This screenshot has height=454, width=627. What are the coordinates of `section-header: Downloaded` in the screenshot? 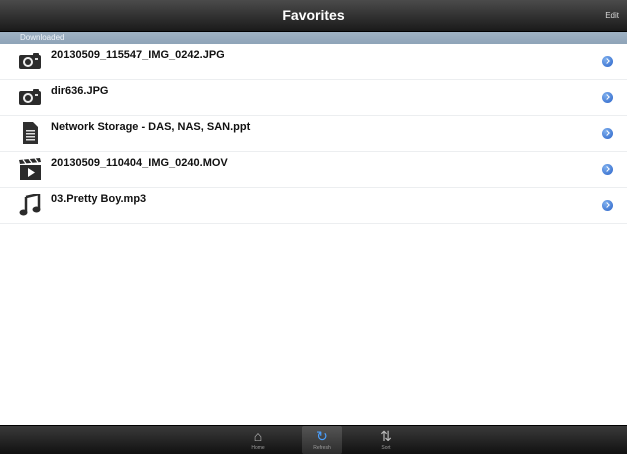 It's located at (313, 38).